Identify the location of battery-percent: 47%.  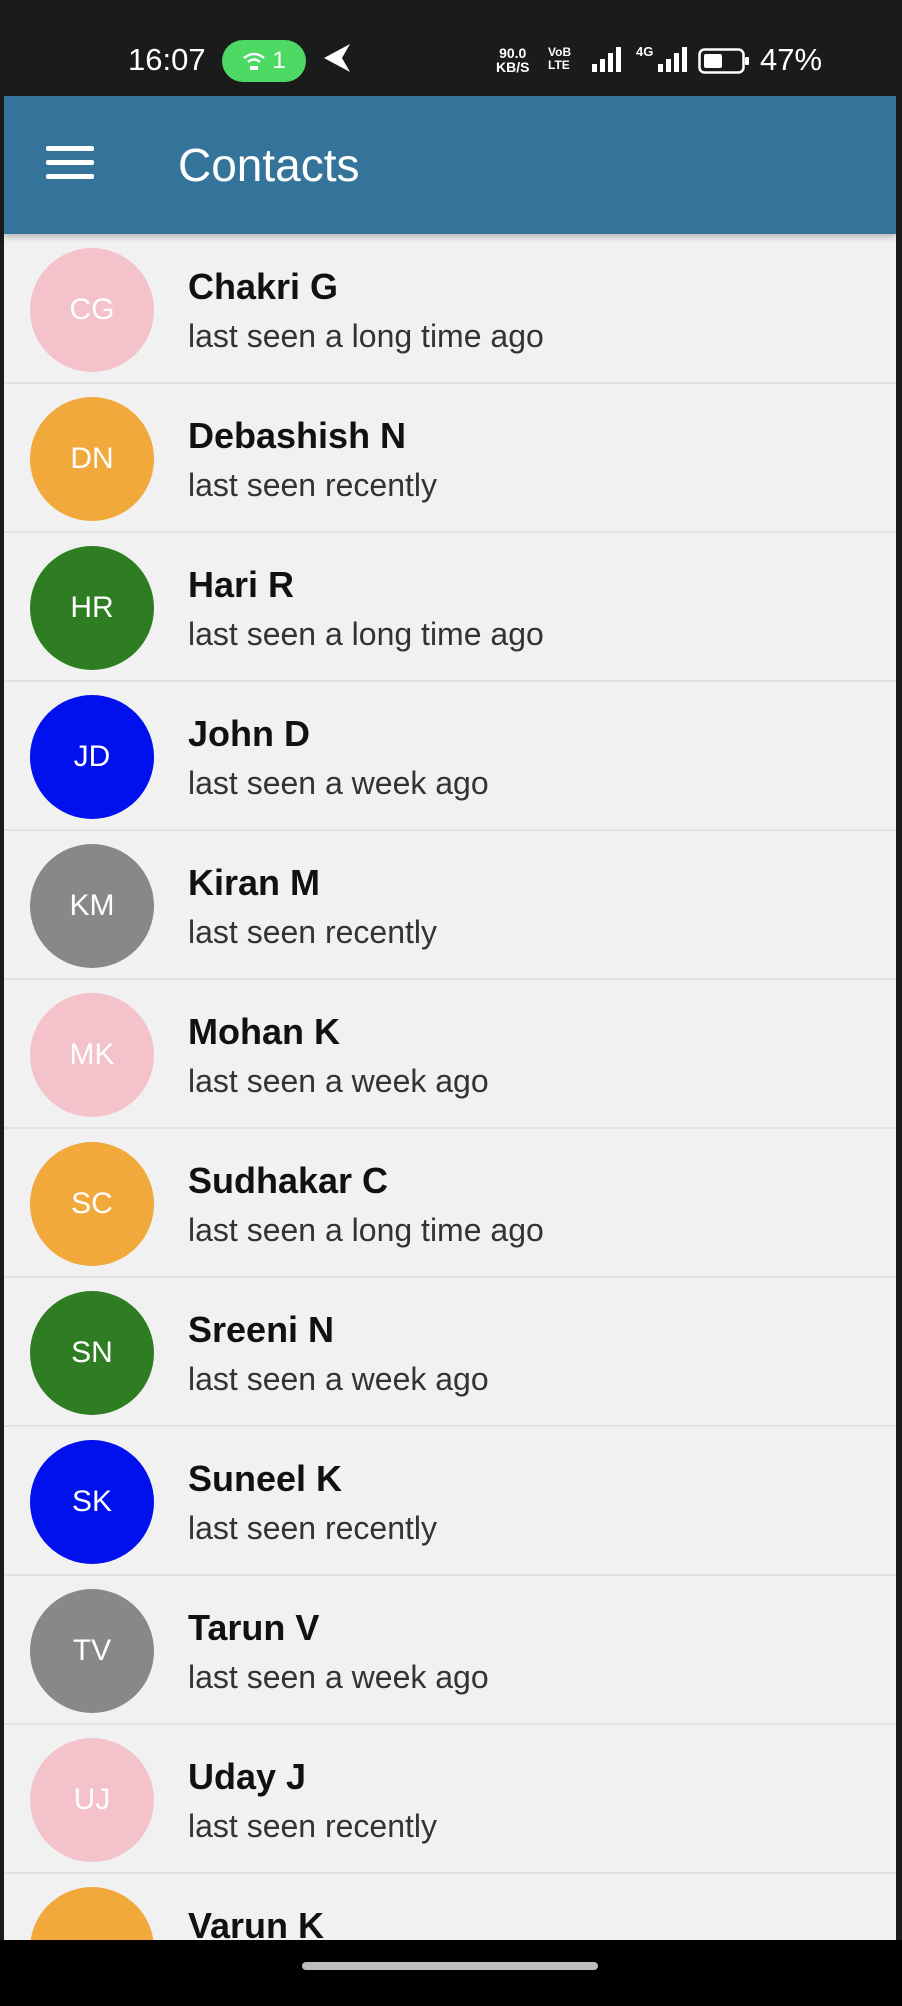
(791, 59).